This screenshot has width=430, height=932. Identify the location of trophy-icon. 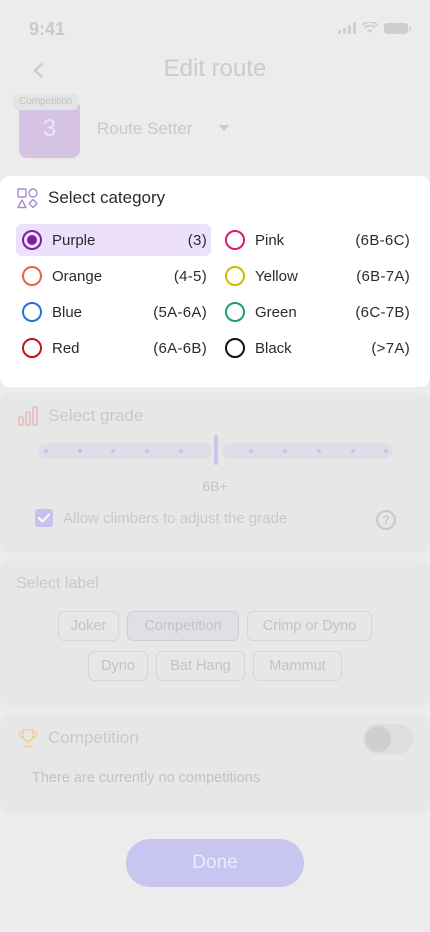
(28, 738).